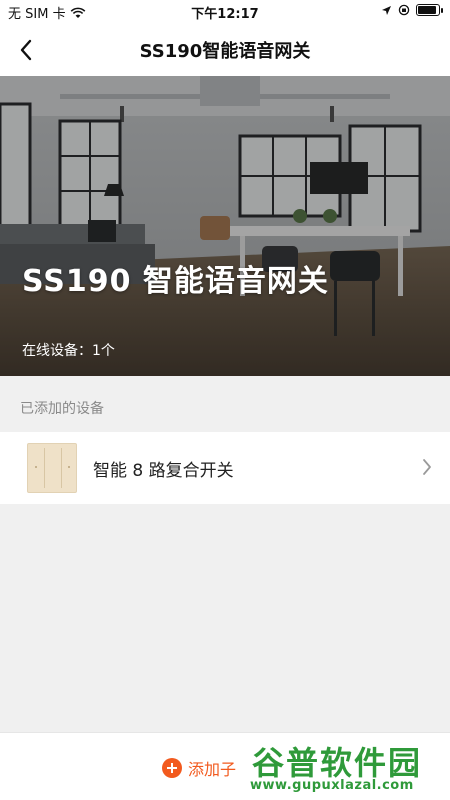 The height and width of the screenshot is (800, 450). Describe the element at coordinates (386, 10) in the screenshot. I see `location-arrow-icon` at that location.